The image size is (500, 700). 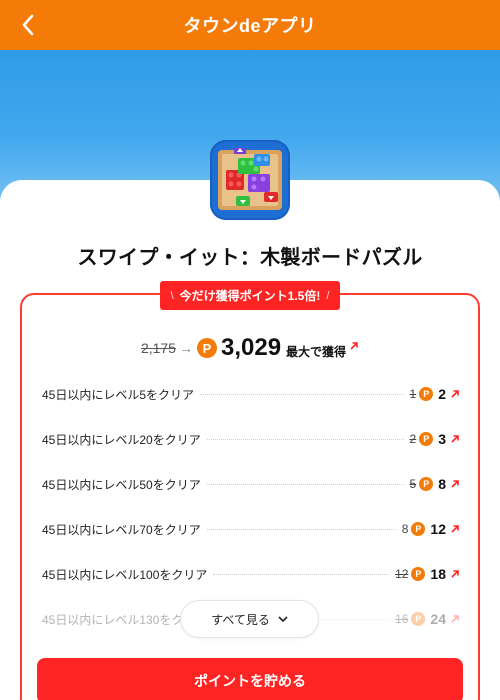 What do you see at coordinates (113, 619) in the screenshot?
I see `task-label: 45日以内にレベル130をク` at bounding box center [113, 619].